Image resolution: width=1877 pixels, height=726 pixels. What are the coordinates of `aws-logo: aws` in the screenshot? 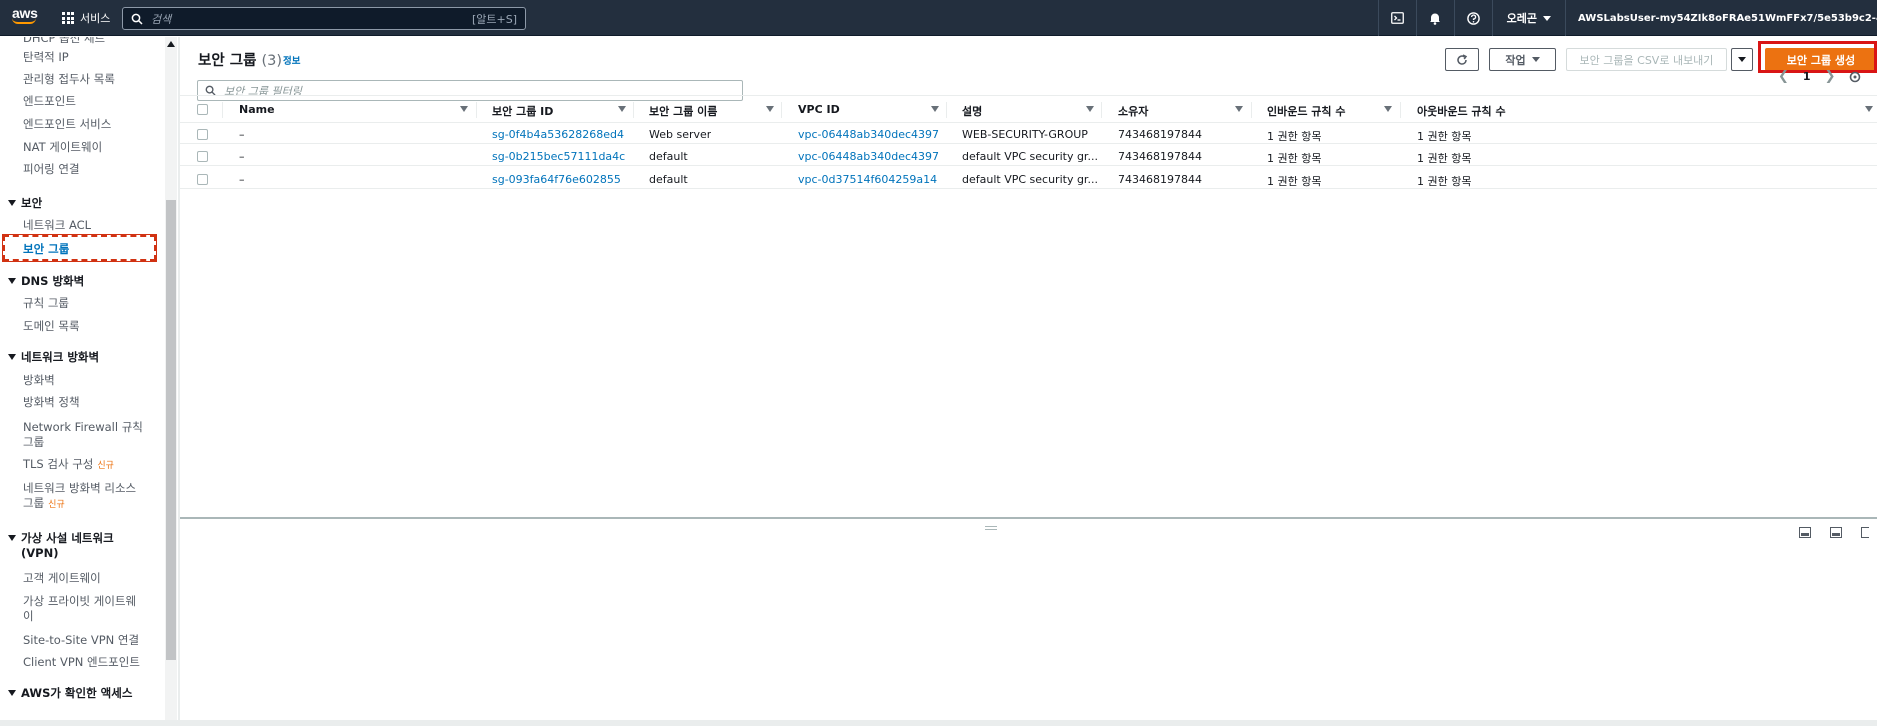 It's located at (27, 18).